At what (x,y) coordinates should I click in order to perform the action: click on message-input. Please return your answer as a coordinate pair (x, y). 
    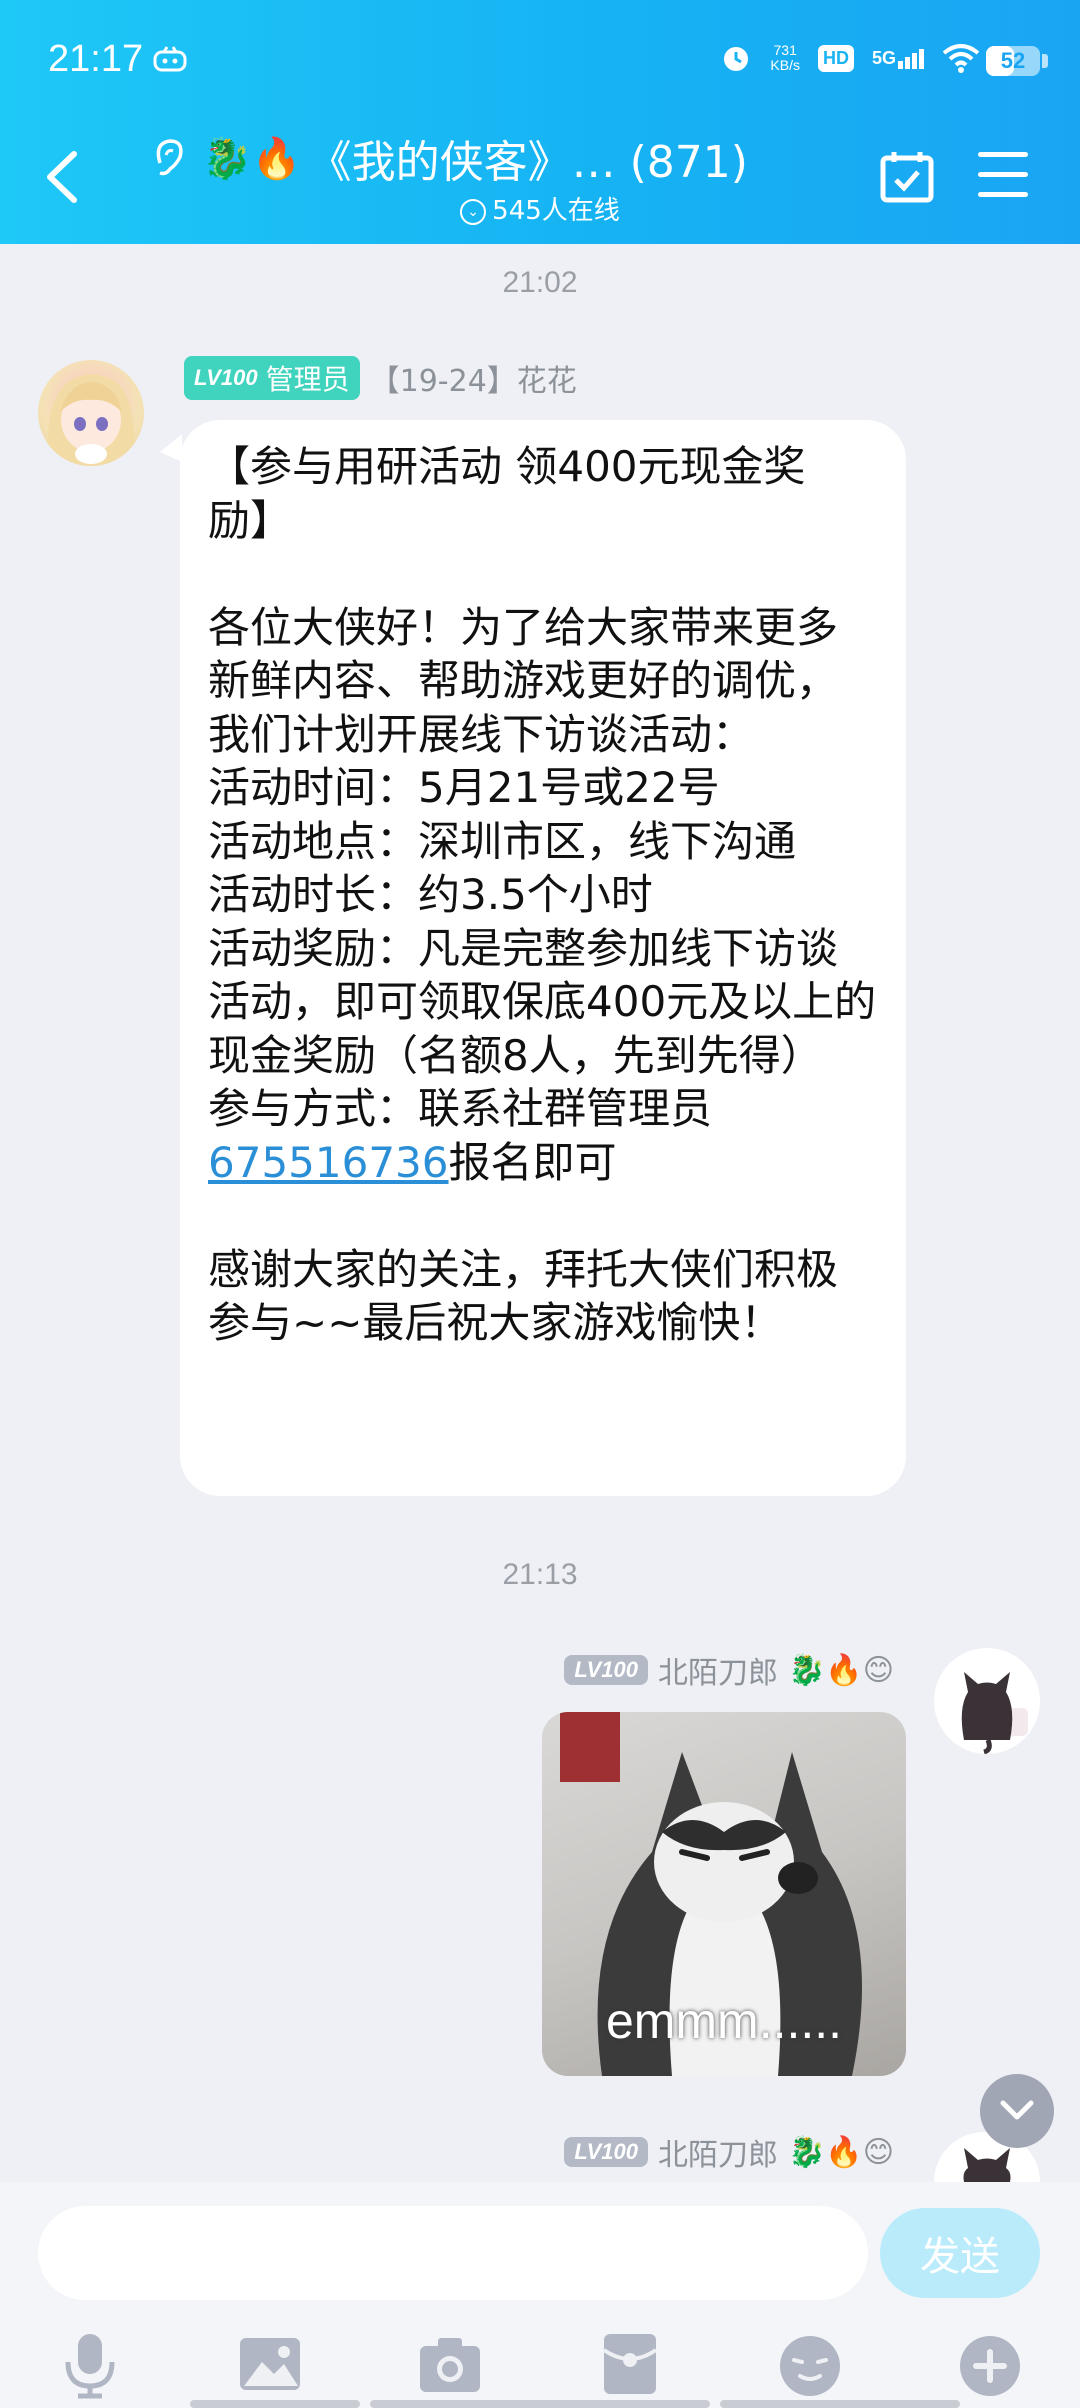
    Looking at the image, I should click on (453, 2253).